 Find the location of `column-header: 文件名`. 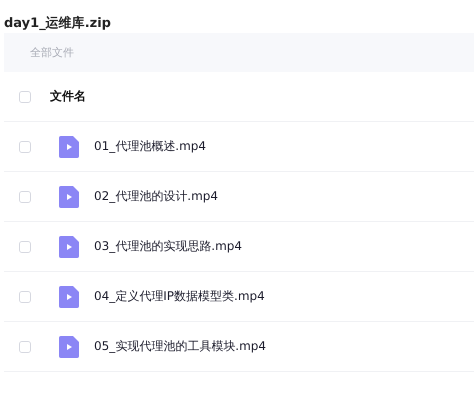

column-header: 文件名 is located at coordinates (68, 96).